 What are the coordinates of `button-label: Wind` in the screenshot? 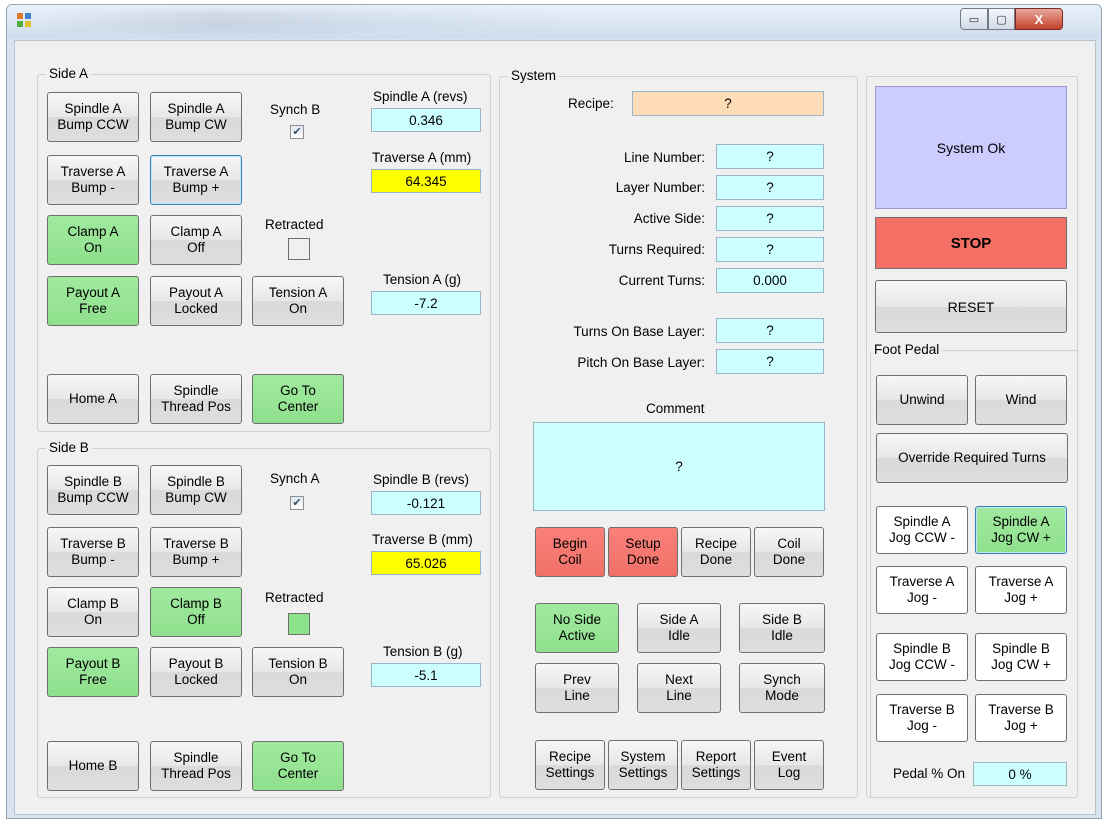 It's located at (1021, 399).